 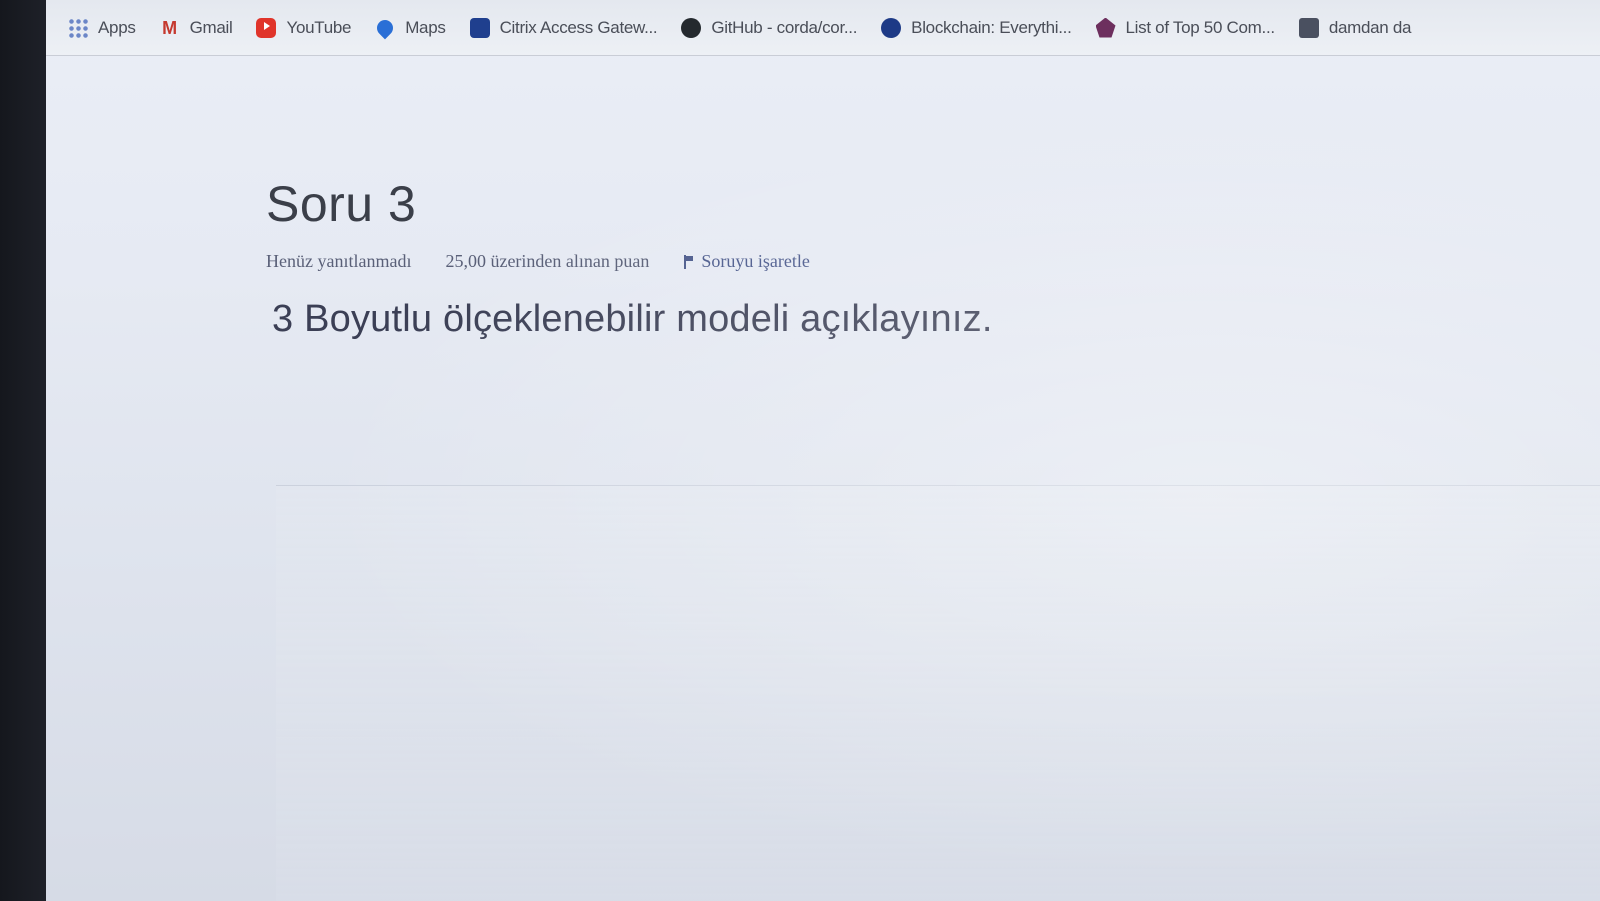 What do you see at coordinates (266, 27) in the screenshot?
I see `youtube-icon` at bounding box center [266, 27].